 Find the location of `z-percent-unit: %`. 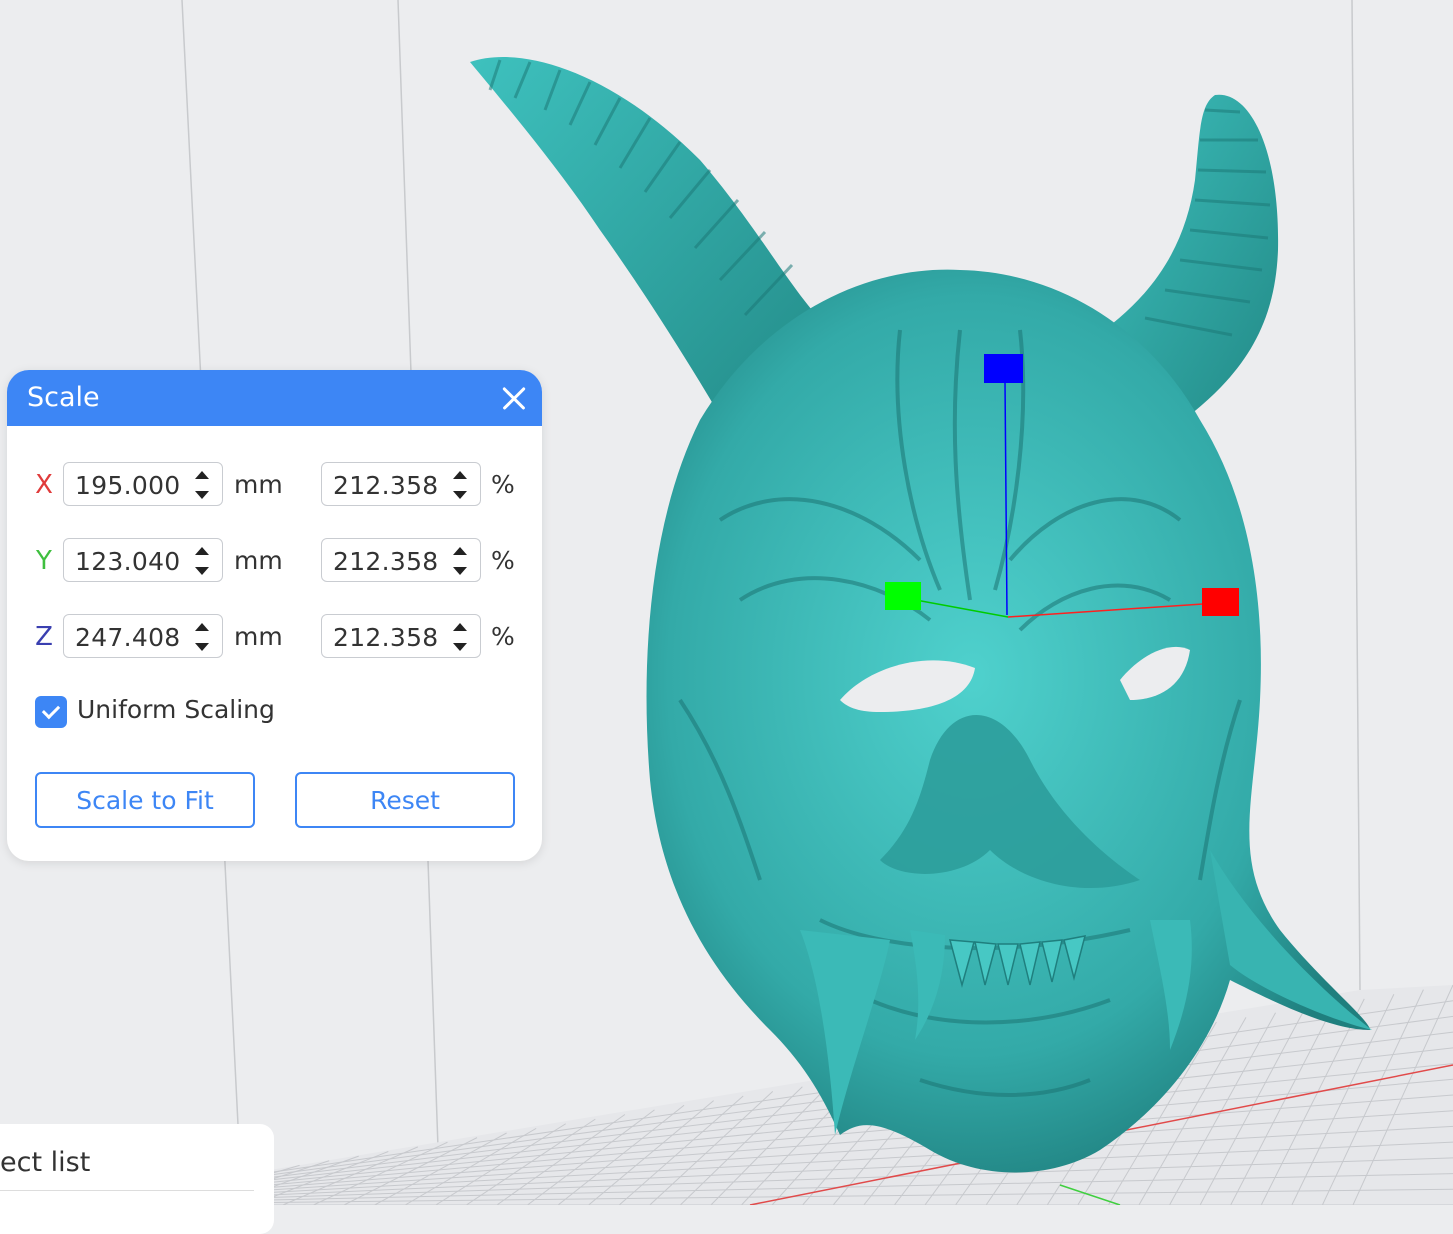

z-percent-unit: % is located at coordinates (503, 636).